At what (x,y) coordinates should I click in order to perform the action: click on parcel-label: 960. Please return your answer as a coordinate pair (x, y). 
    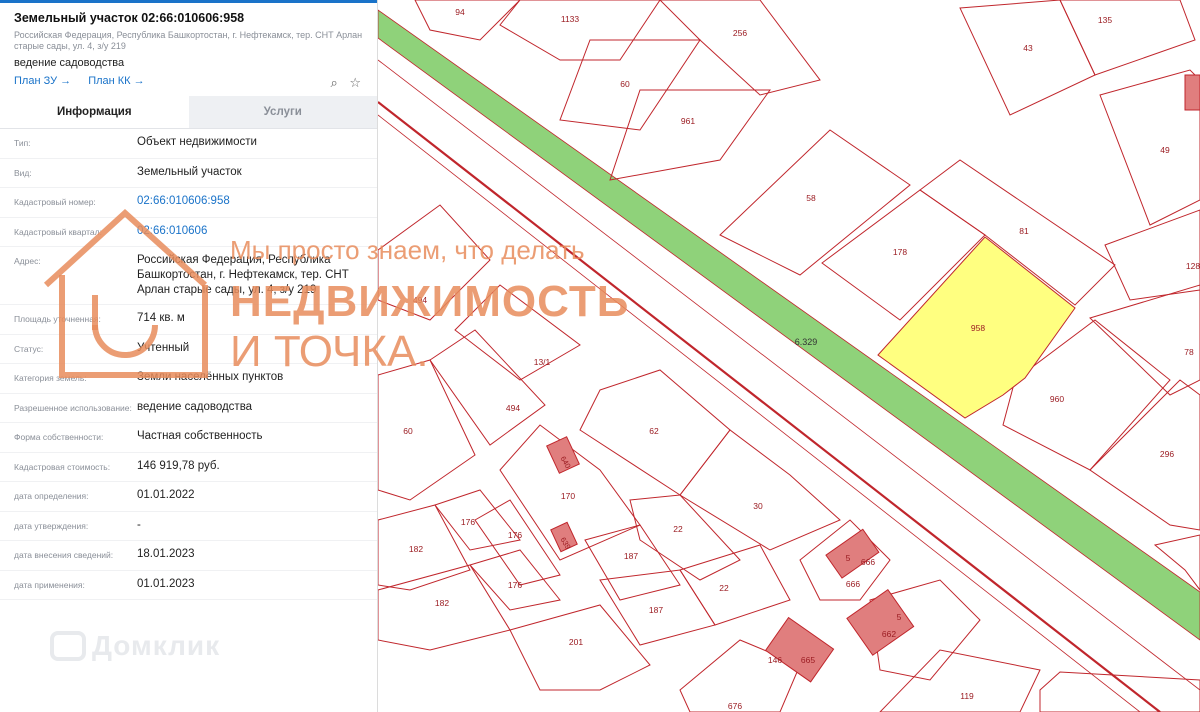
    Looking at the image, I should click on (1057, 399).